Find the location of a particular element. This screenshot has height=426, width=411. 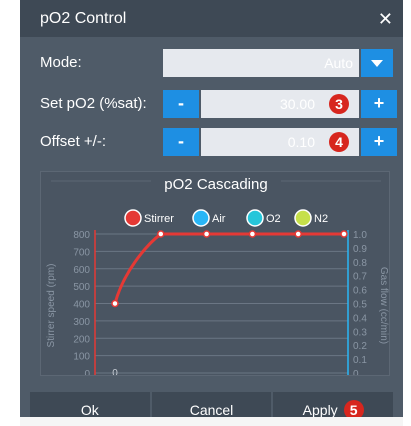

apply-button: Apply 5 is located at coordinates (333, 405).